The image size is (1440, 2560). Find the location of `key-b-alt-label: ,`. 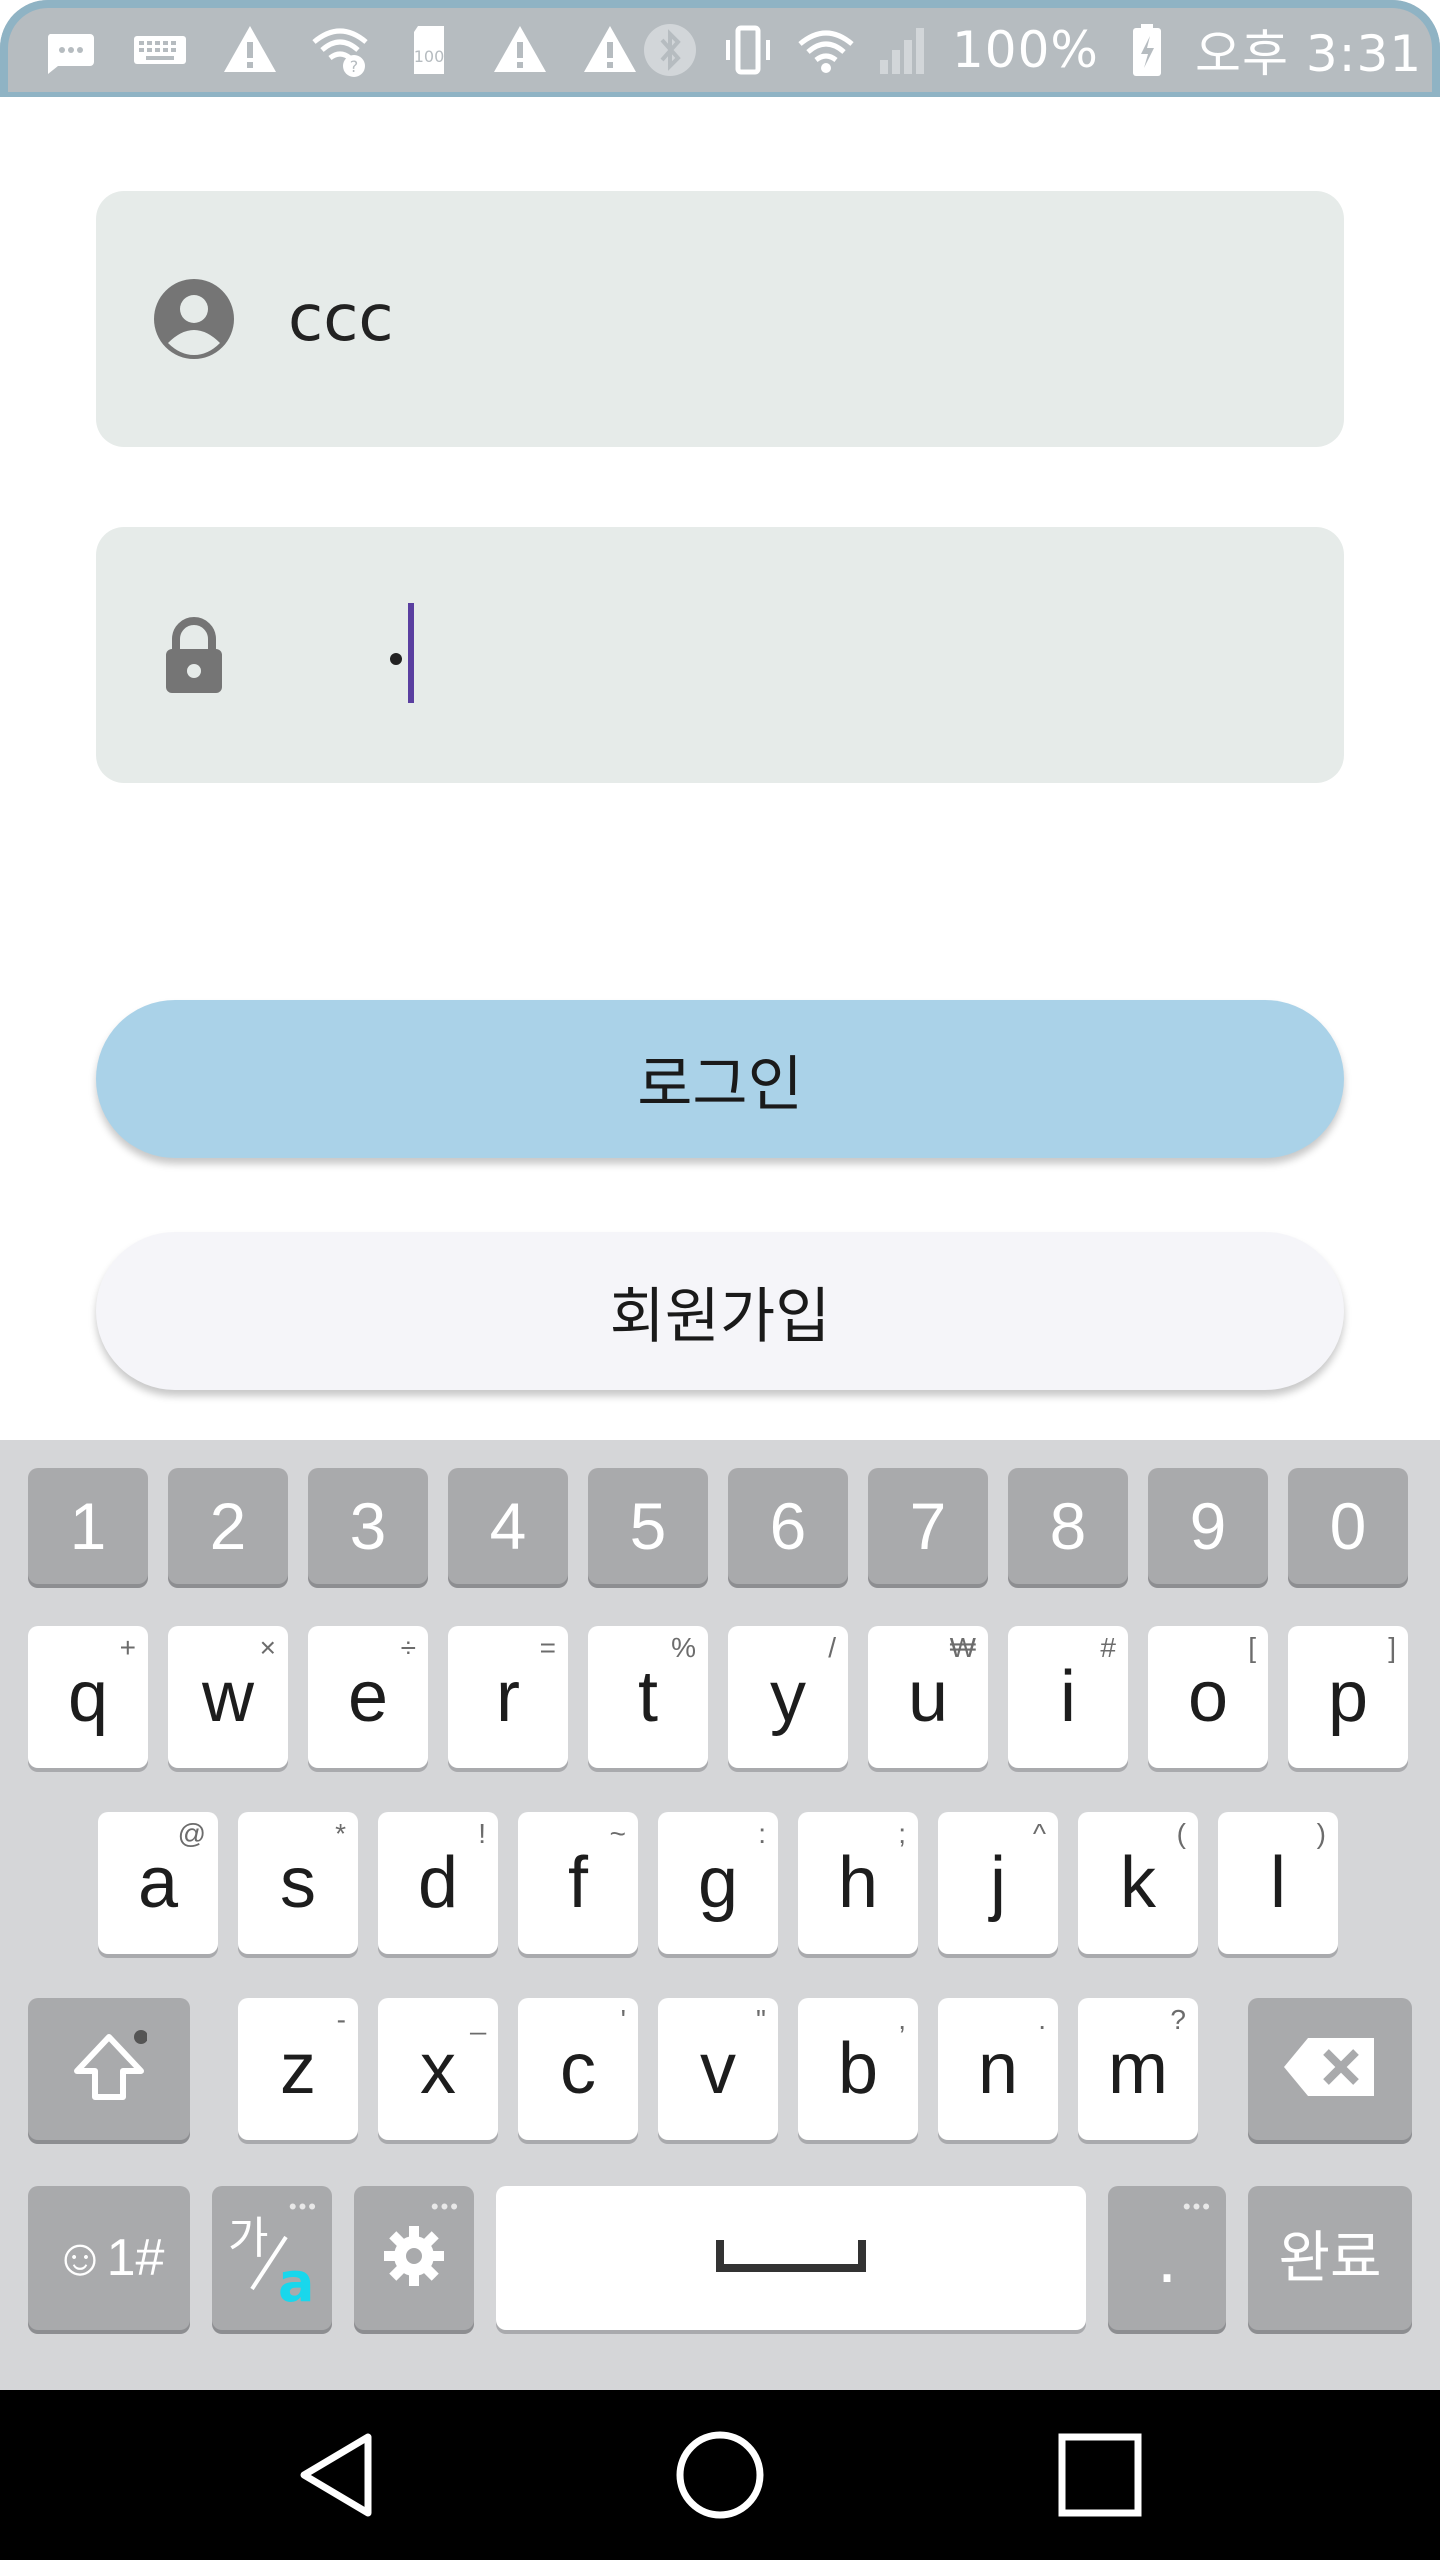

key-b-alt-label: , is located at coordinates (902, 2019).